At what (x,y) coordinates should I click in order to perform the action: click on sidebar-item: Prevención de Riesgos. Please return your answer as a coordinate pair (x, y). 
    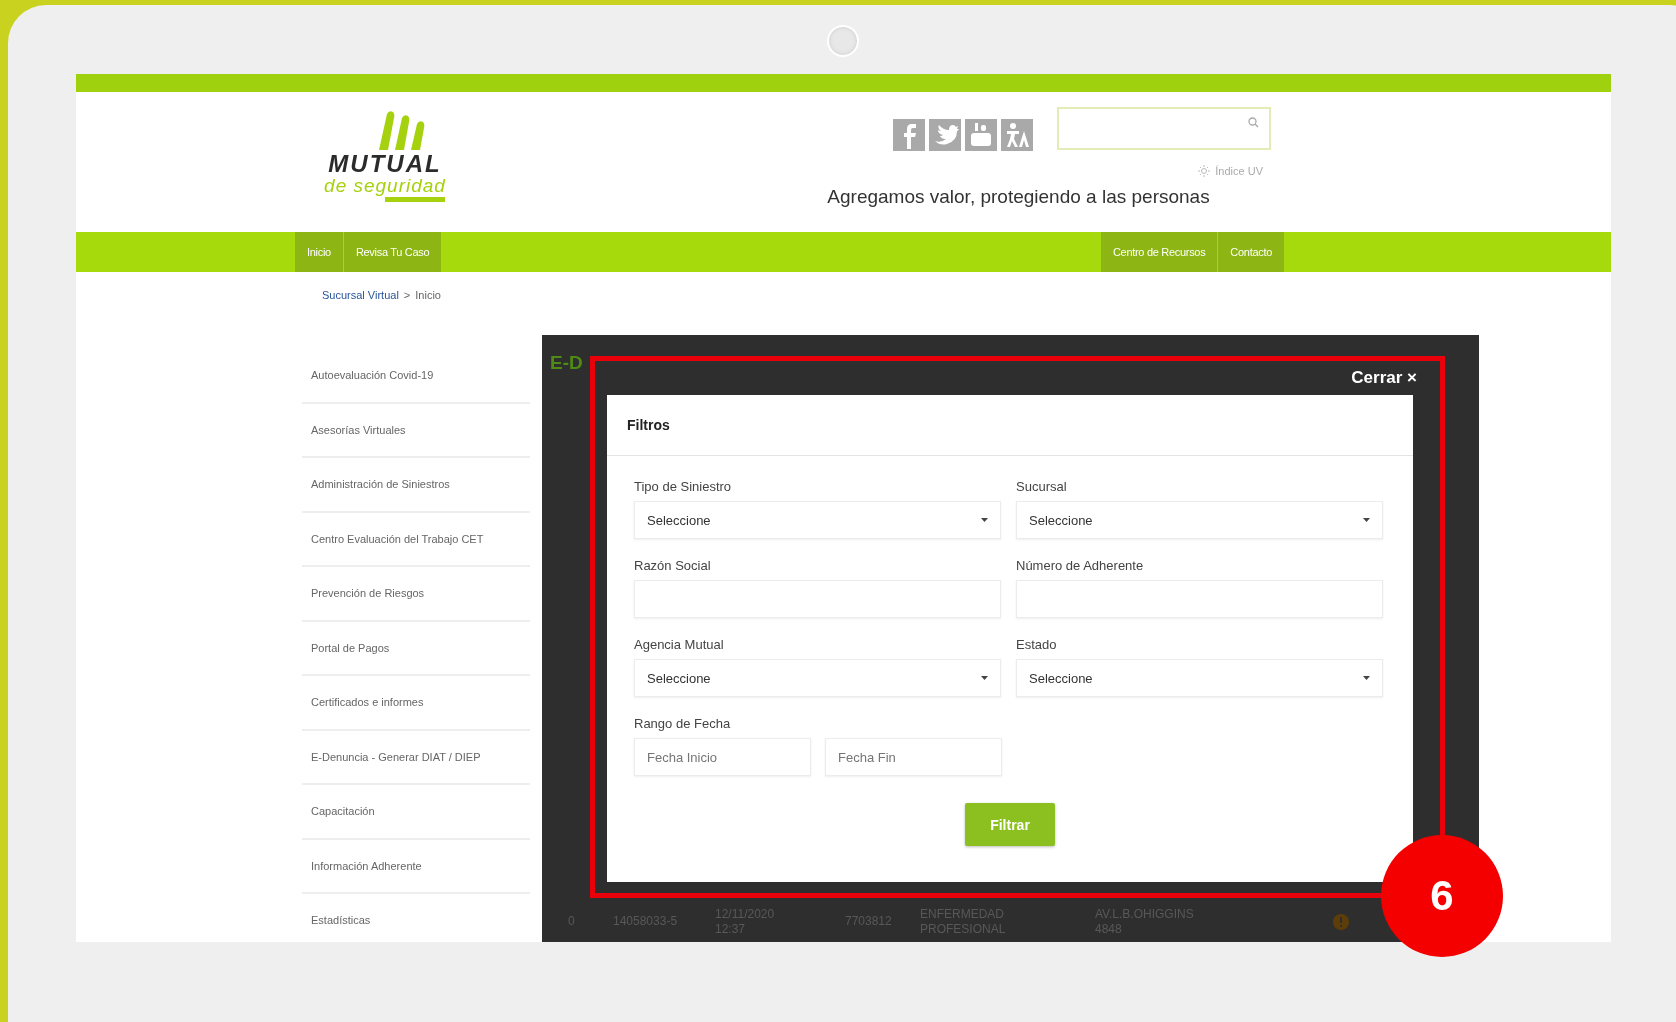
    Looking at the image, I should click on (416, 594).